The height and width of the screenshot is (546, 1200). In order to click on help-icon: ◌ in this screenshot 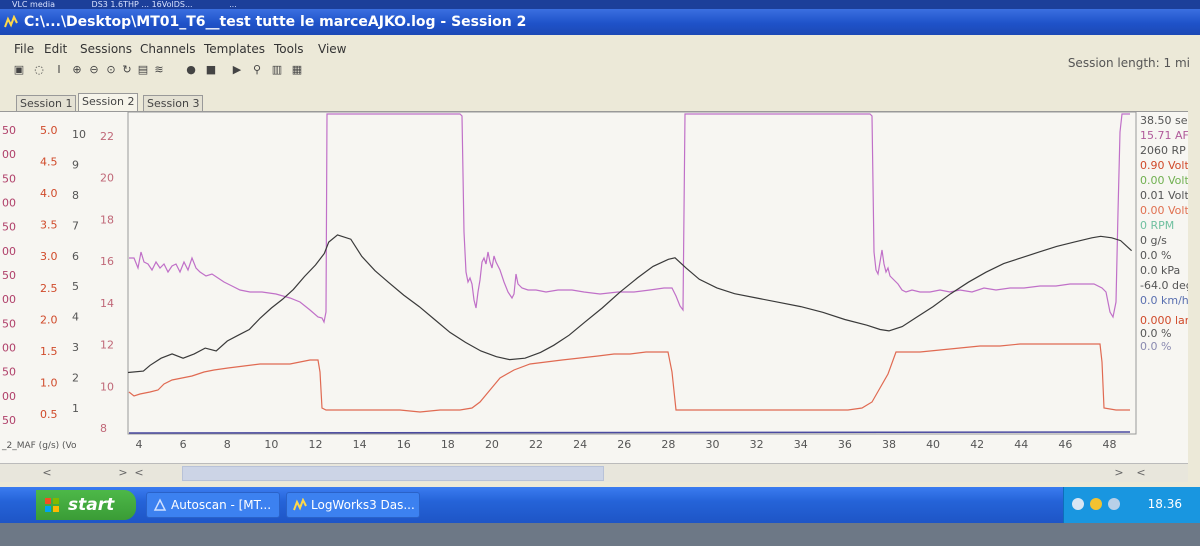, I will do `click(39, 70)`.